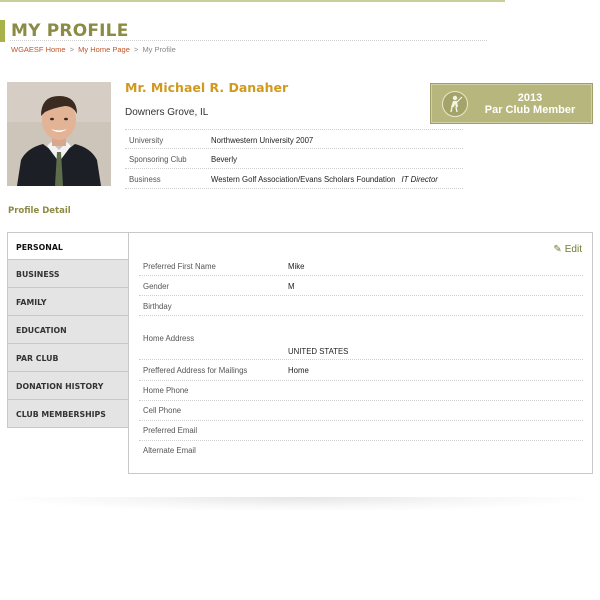 The height and width of the screenshot is (600, 600). I want to click on detail-value: M, so click(291, 286).